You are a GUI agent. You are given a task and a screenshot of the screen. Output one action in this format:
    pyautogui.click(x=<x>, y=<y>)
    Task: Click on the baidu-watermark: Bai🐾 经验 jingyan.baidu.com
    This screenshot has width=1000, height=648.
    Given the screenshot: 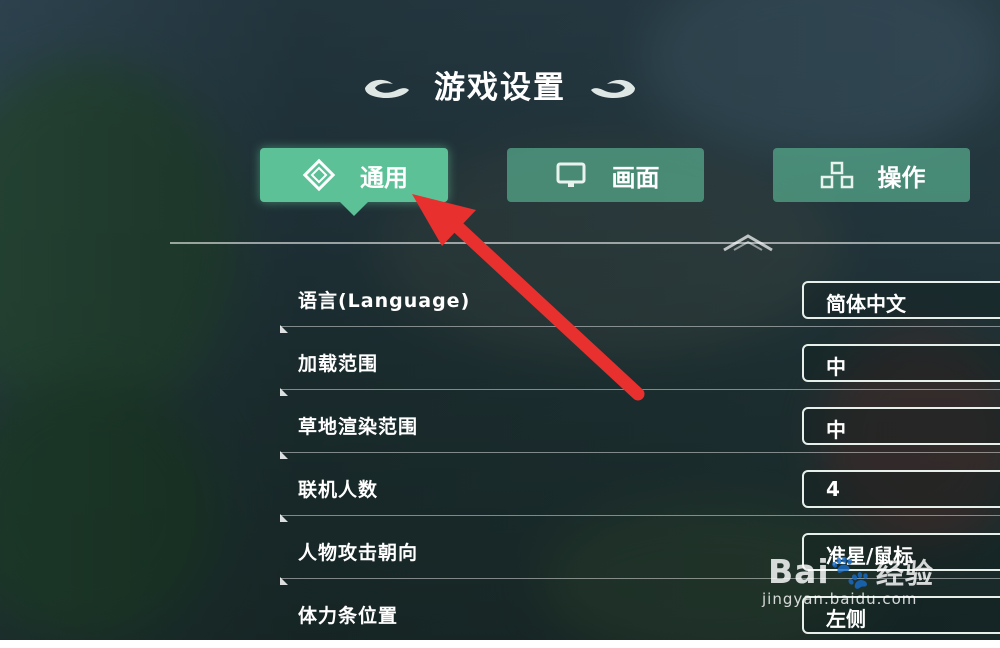 What is the action you would take?
    pyautogui.click(x=848, y=580)
    